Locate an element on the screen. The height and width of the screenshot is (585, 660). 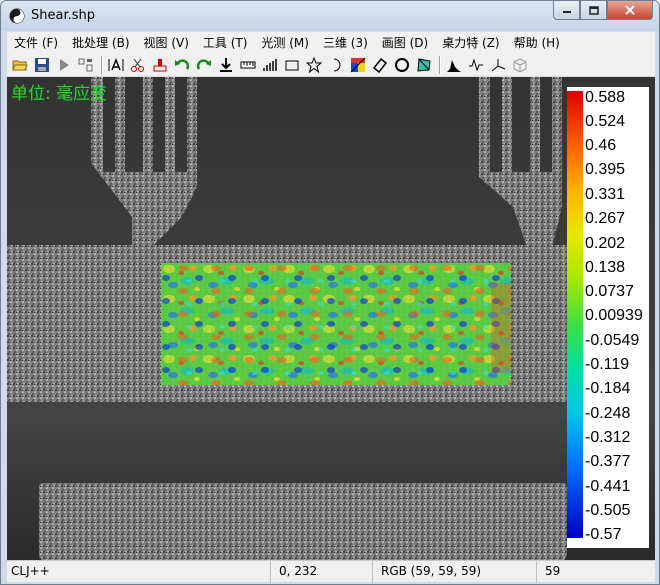
moon-icon is located at coordinates (337, 64).